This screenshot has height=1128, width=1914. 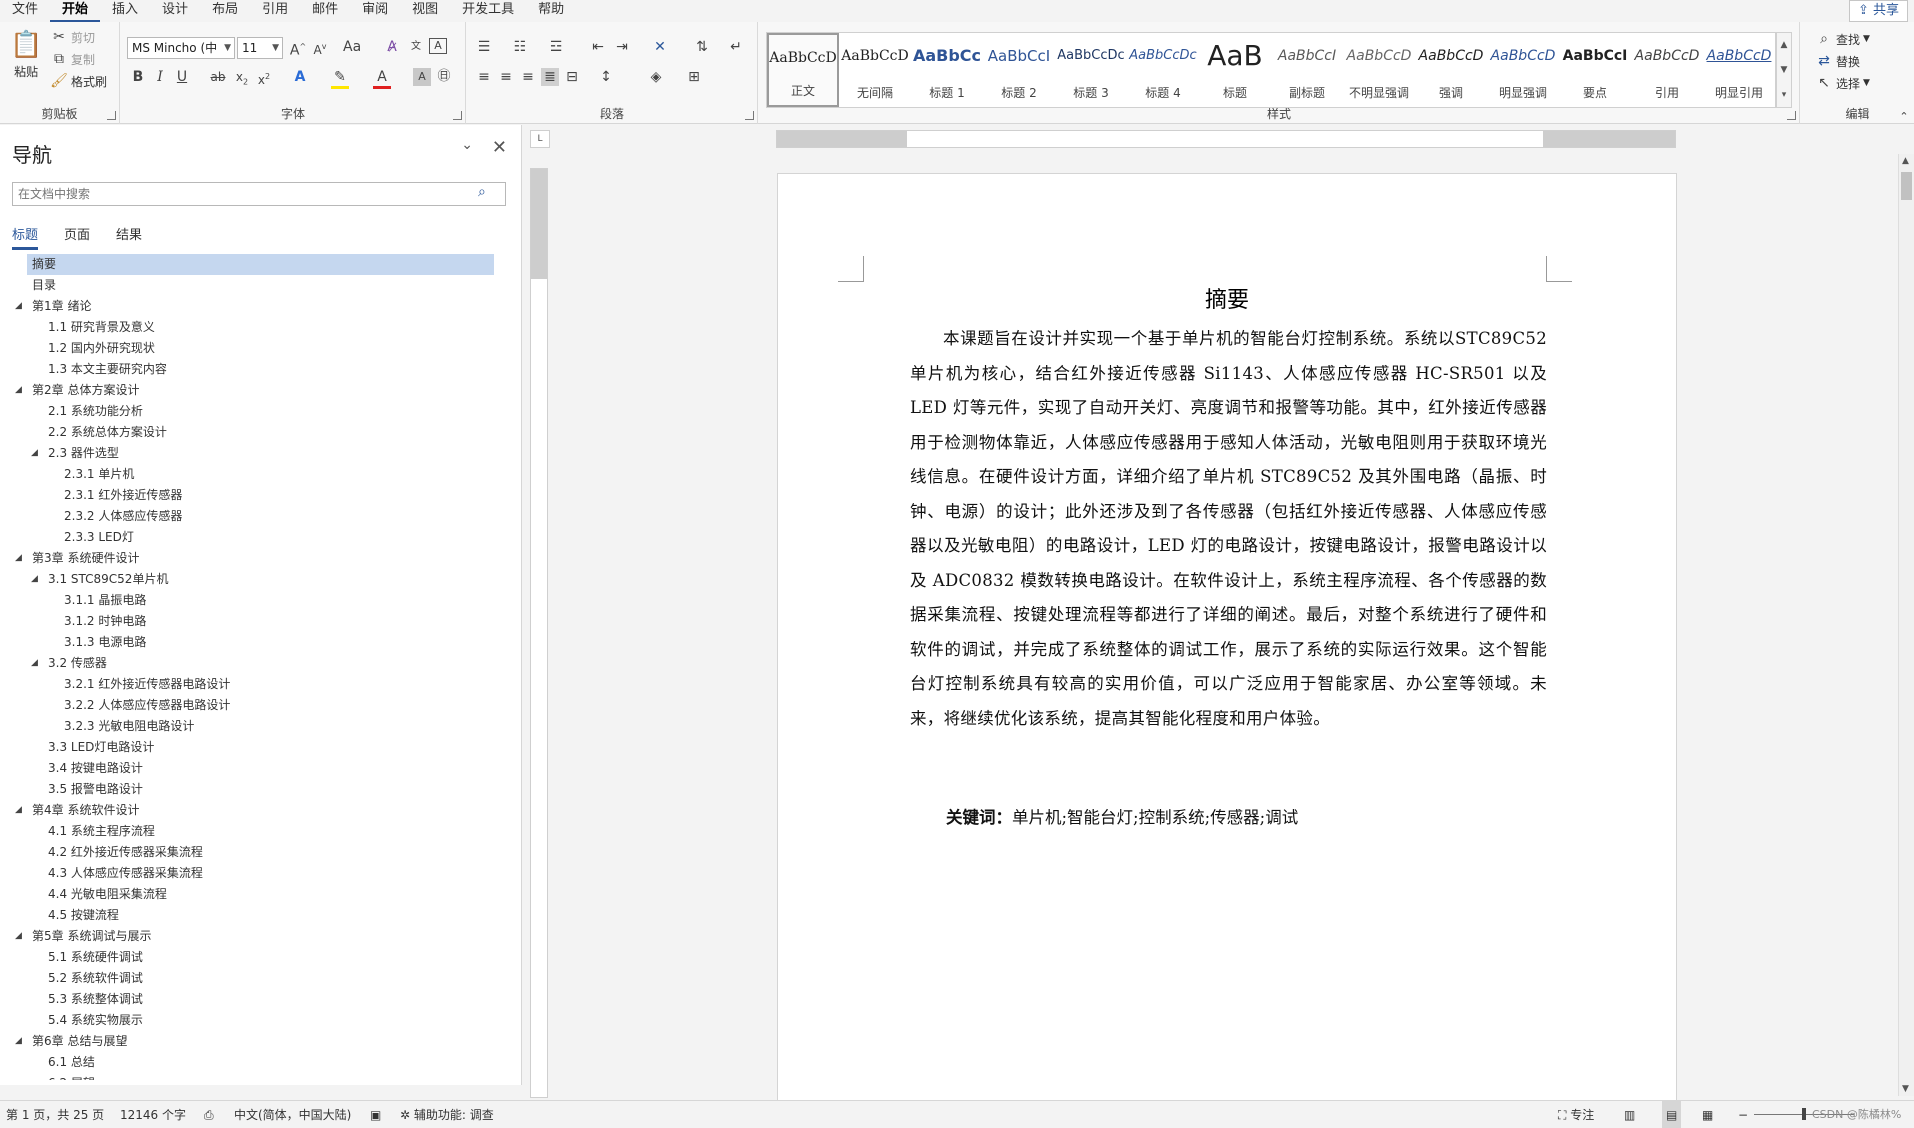 What do you see at coordinates (1878, 11) in the screenshot?
I see `share-button: ⇪ 共享` at bounding box center [1878, 11].